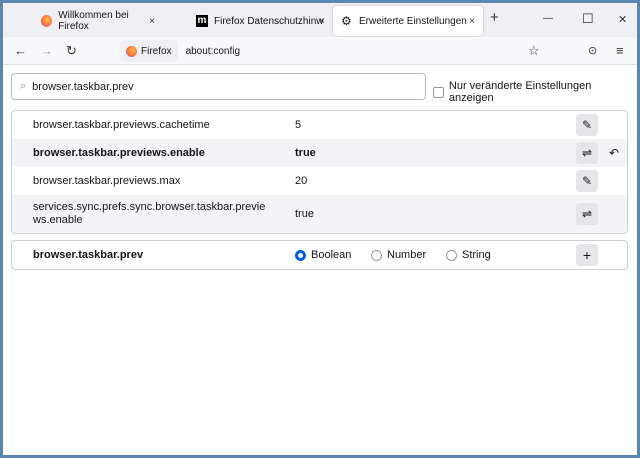 The image size is (640, 458). What do you see at coordinates (156, 51) in the screenshot?
I see `identity-label: Firefox` at bounding box center [156, 51].